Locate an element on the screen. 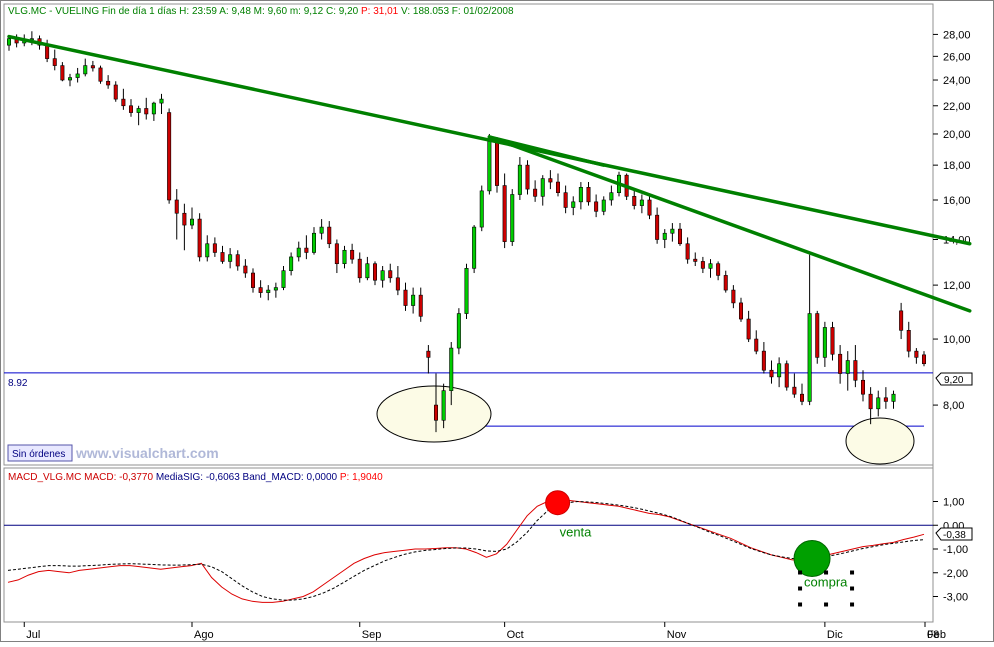  svg-text: Sin órdenes is located at coordinates (38, 454).